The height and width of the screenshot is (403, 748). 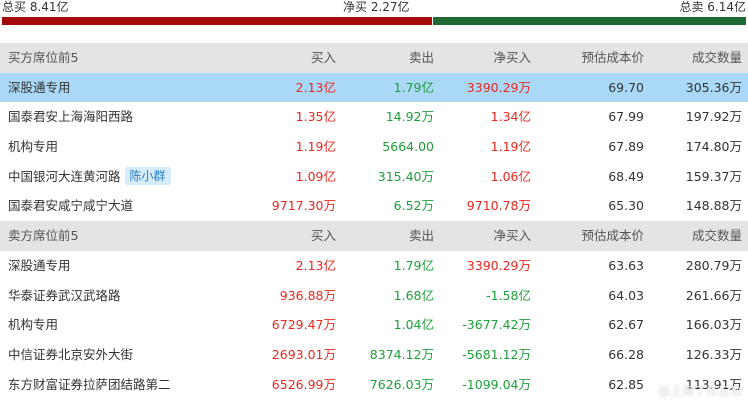 I want to click on cost-price: 67.89, so click(x=626, y=147).